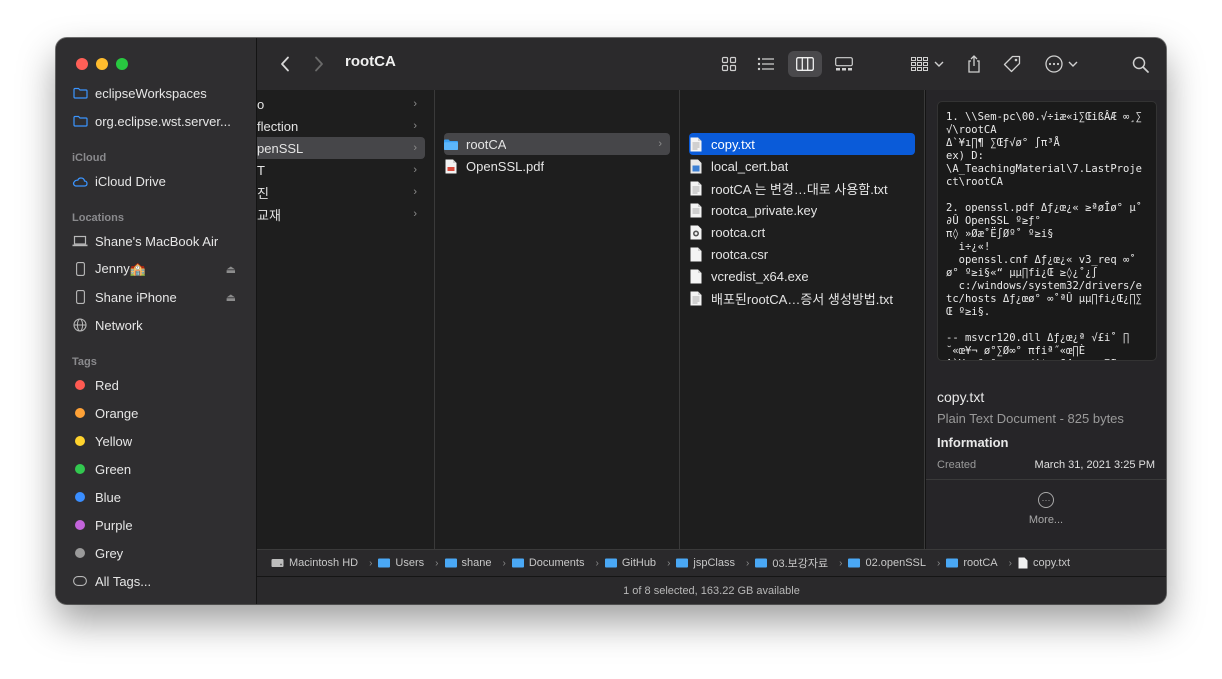  What do you see at coordinates (557, 166) in the screenshot?
I see `list-item: OpenSSL.pdf` at bounding box center [557, 166].